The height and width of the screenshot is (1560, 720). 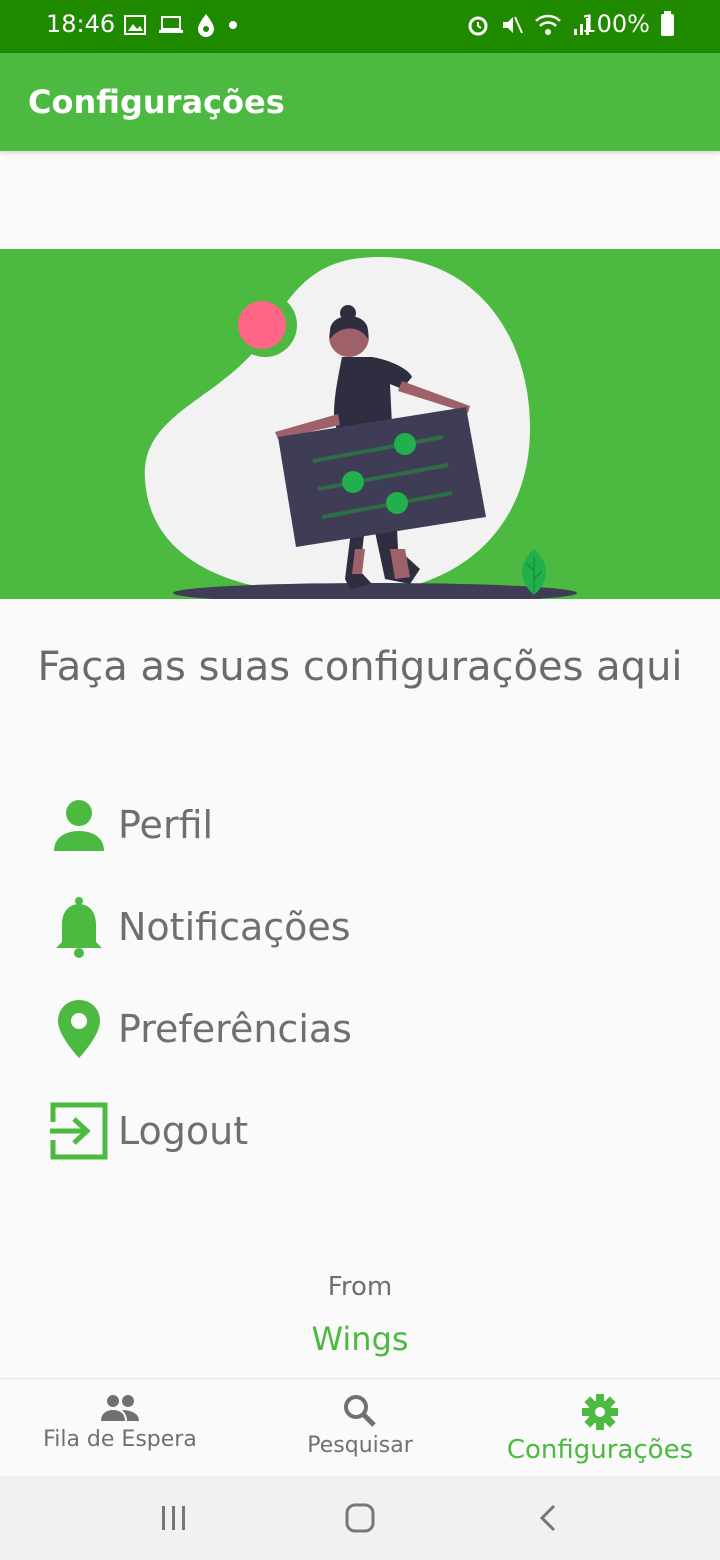 What do you see at coordinates (120, 1439) in the screenshot?
I see `nav-label: Fila de Espera` at bounding box center [120, 1439].